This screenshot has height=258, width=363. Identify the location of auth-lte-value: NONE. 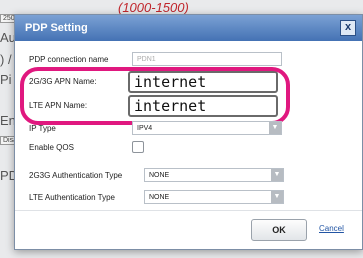
(159, 197).